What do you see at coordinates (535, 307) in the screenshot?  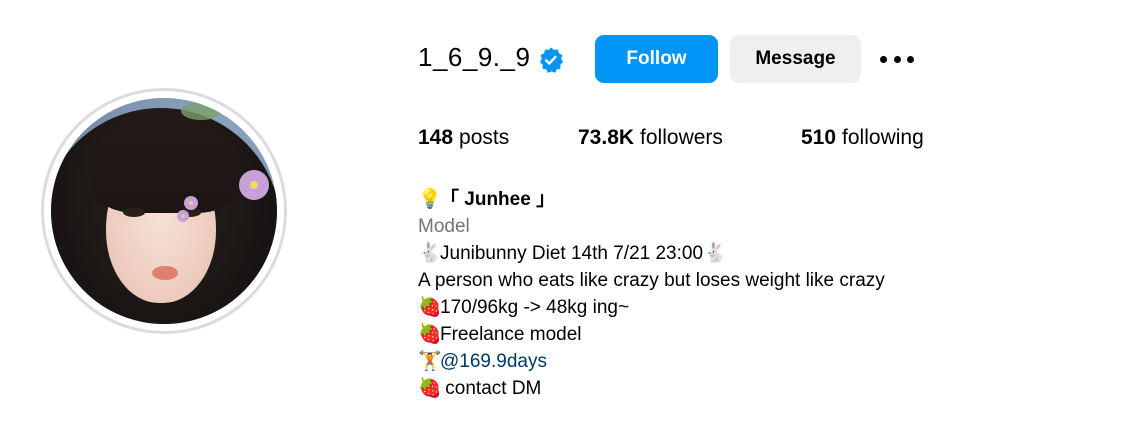 I see `bio-text: 170/96kg -> 48kg ing~` at bounding box center [535, 307].